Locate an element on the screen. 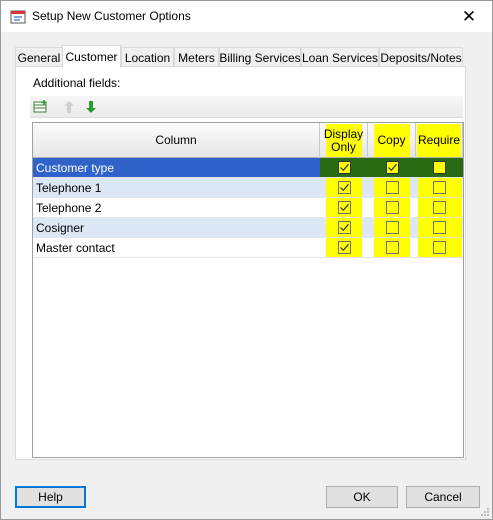  field-name-cell: Telephone 2 is located at coordinates (69, 207).